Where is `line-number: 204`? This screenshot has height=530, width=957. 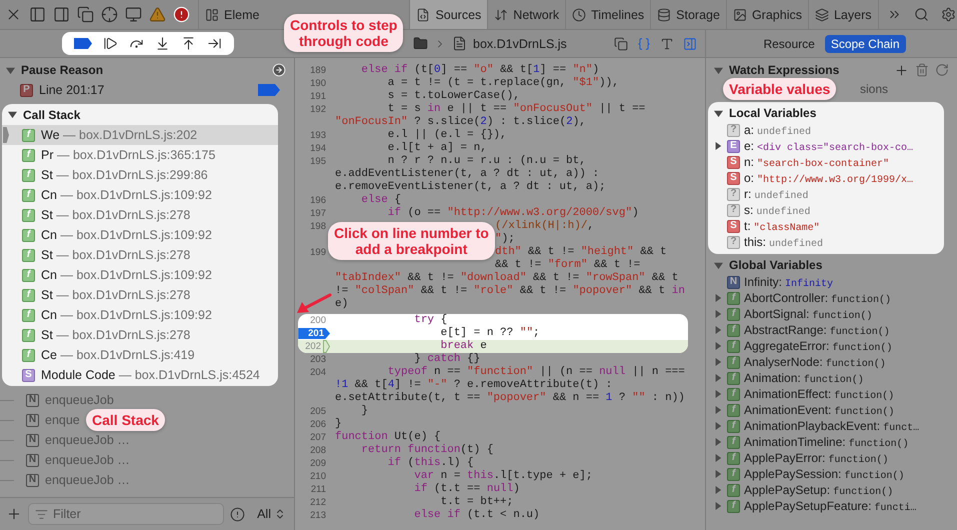
line-number: 204 is located at coordinates (318, 372).